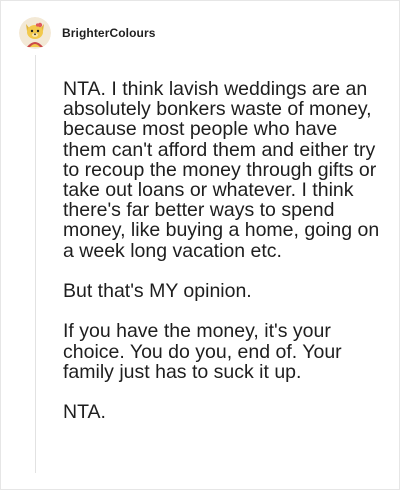  Describe the element at coordinates (35, 264) in the screenshot. I see `thread-line` at that location.